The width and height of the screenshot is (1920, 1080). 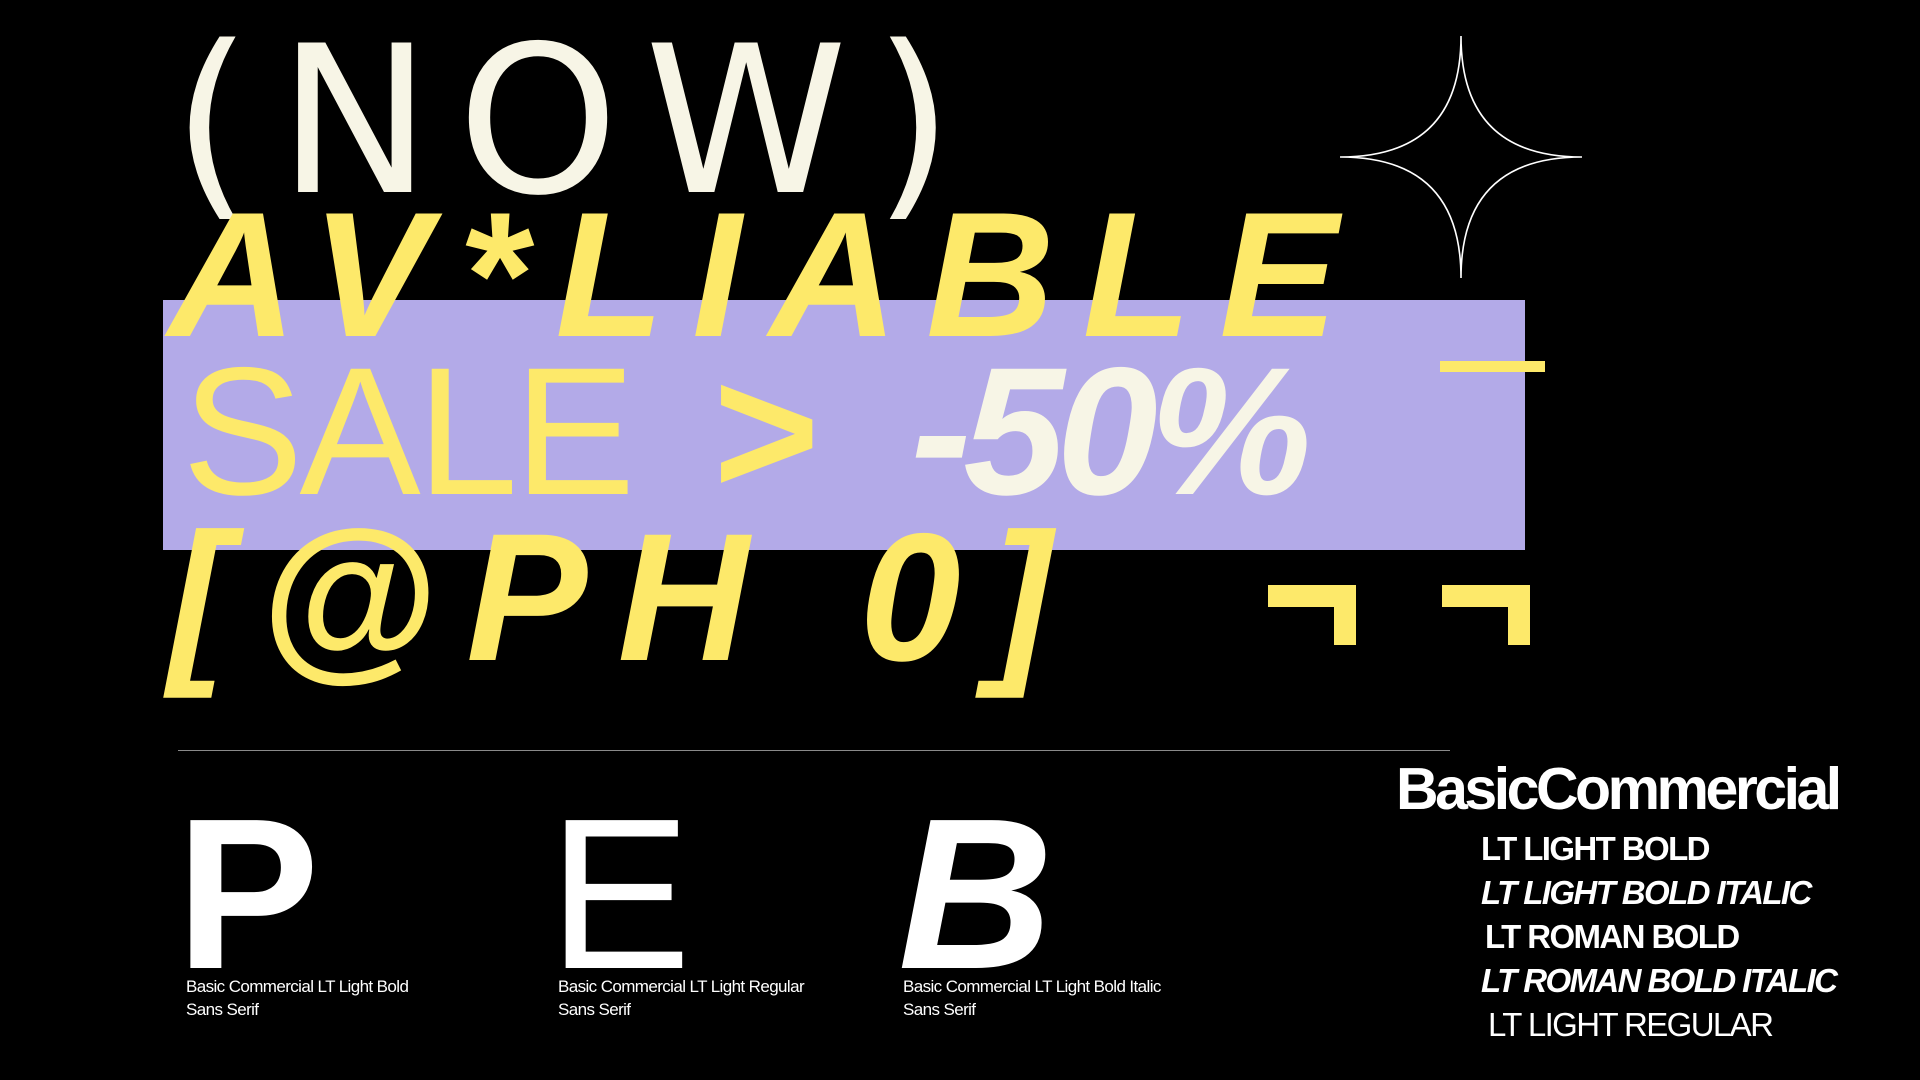 What do you see at coordinates (814, 750) in the screenshot?
I see `section-divider` at bounding box center [814, 750].